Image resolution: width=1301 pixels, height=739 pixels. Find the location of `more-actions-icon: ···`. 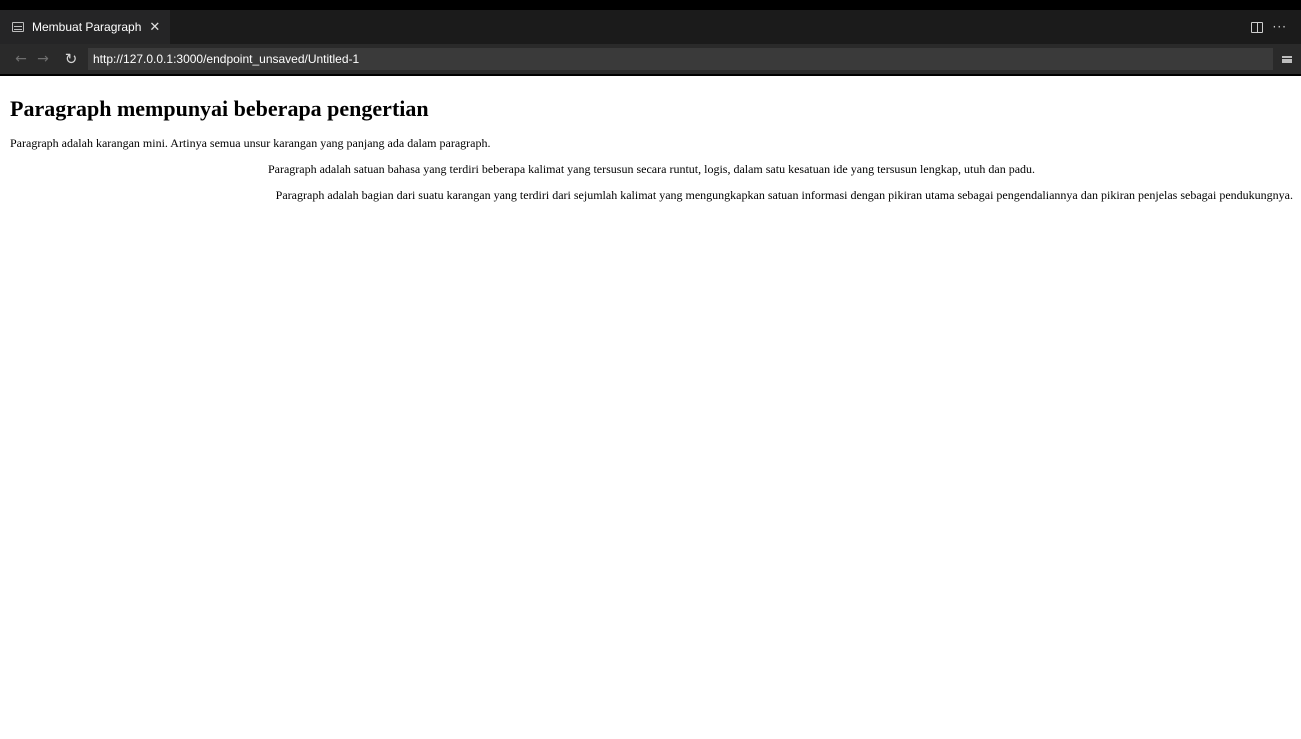

more-actions-icon: ··· is located at coordinates (1280, 27).